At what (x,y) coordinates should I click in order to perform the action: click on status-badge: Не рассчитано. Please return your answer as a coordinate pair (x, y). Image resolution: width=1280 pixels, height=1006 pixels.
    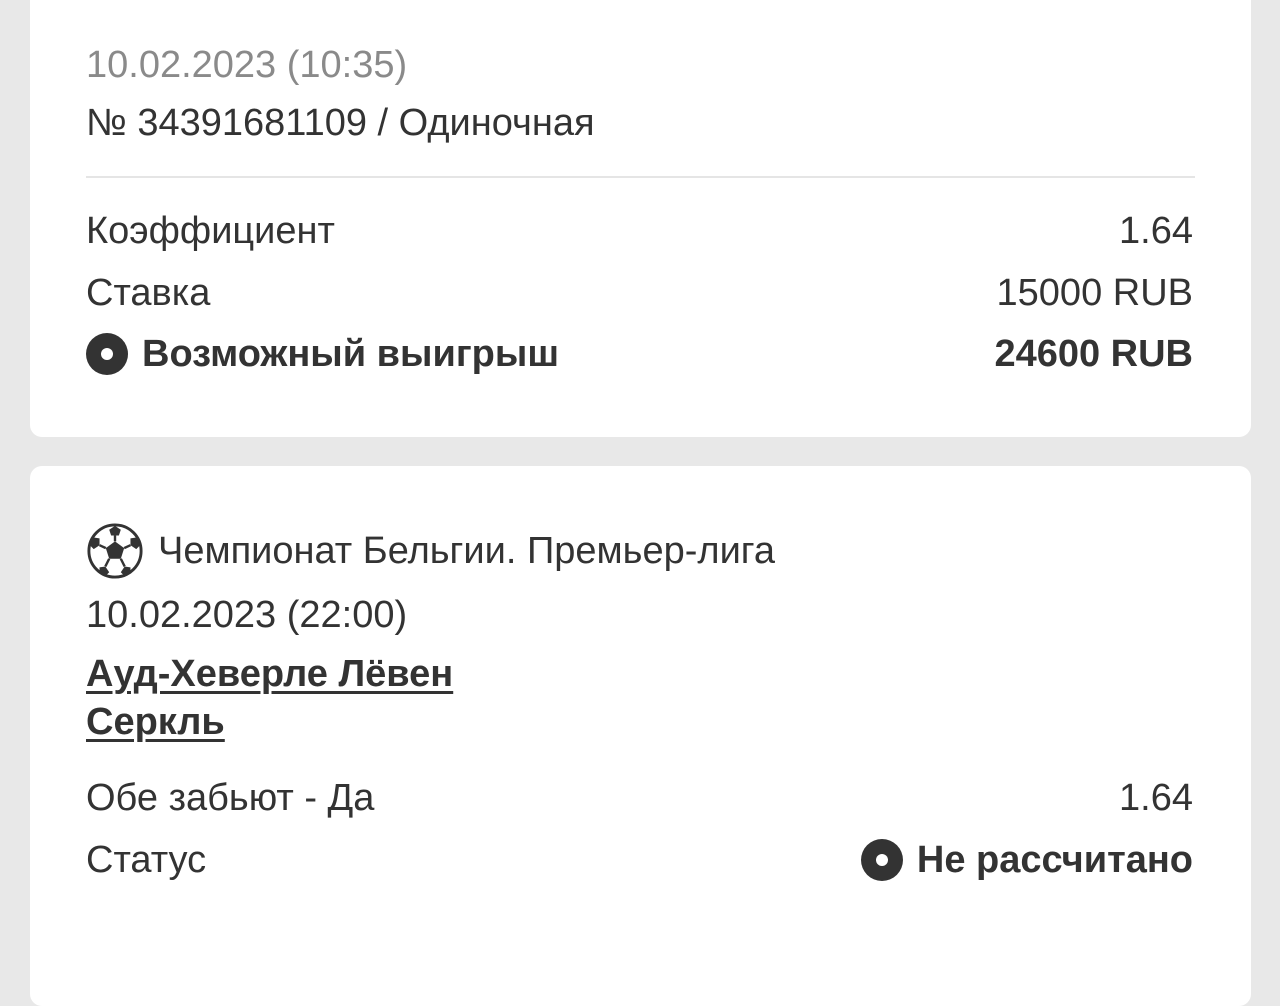
    Looking at the image, I should click on (1026, 860).